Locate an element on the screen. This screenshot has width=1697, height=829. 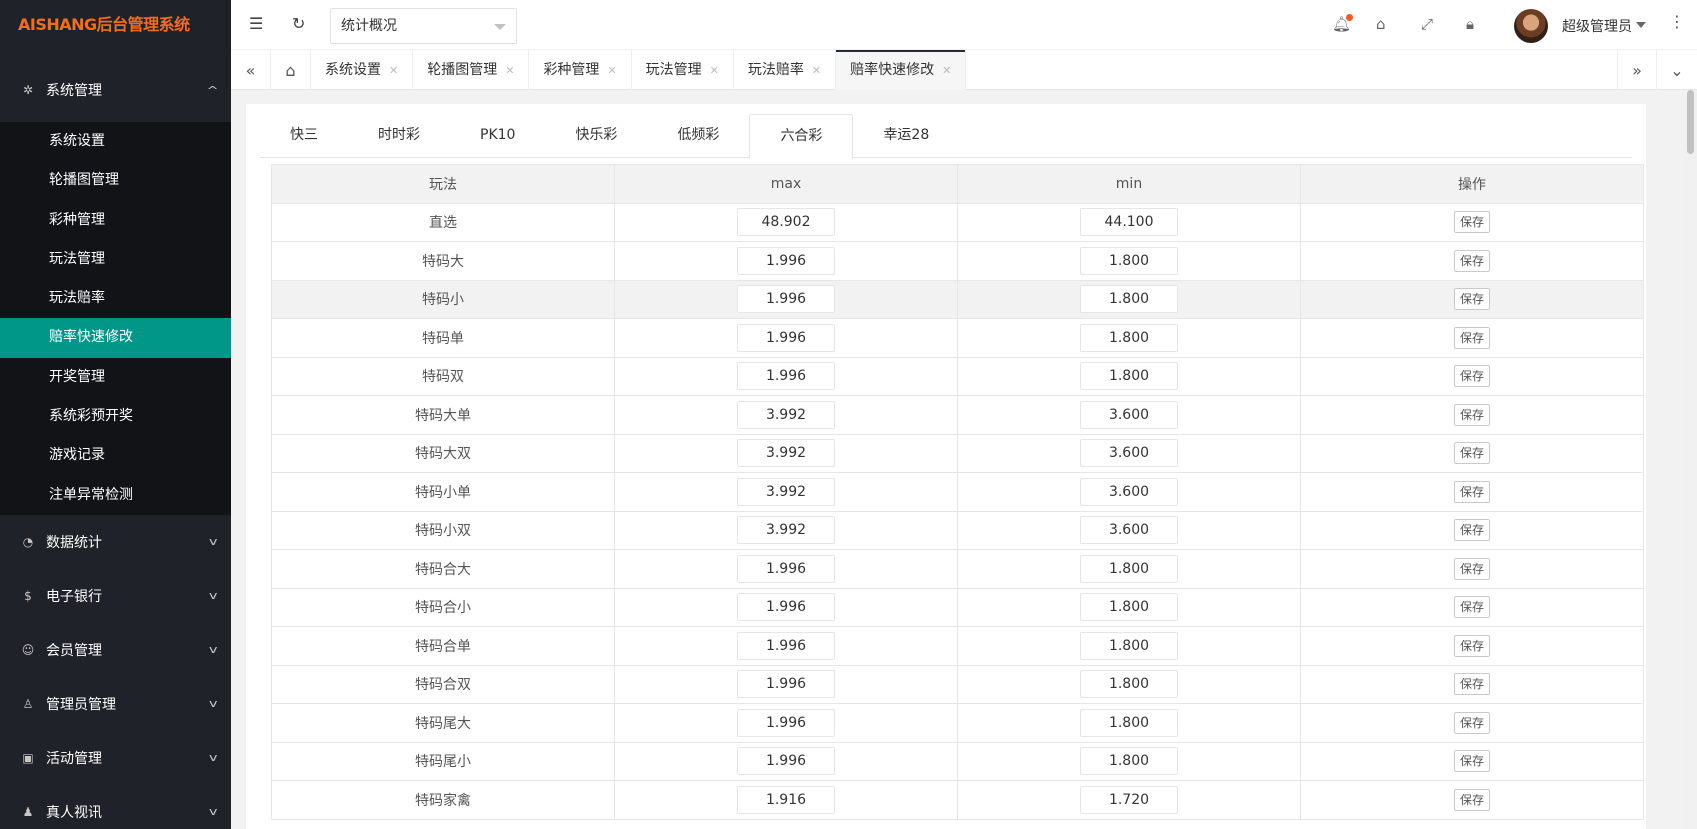
tabs-prev-icon: « is located at coordinates (251, 70).